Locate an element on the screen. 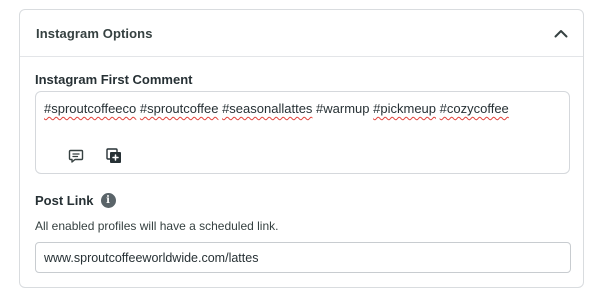 Image resolution: width=600 pixels, height=300 pixels. post-link-header: Post Link i is located at coordinates (75, 200).